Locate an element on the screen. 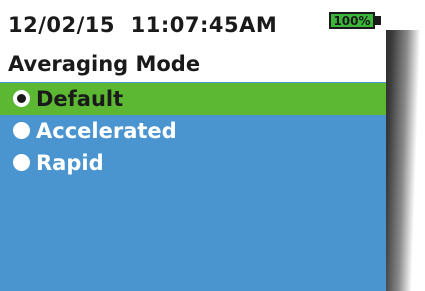 This screenshot has width=425, height=291. option-label: Rapid is located at coordinates (70, 163).